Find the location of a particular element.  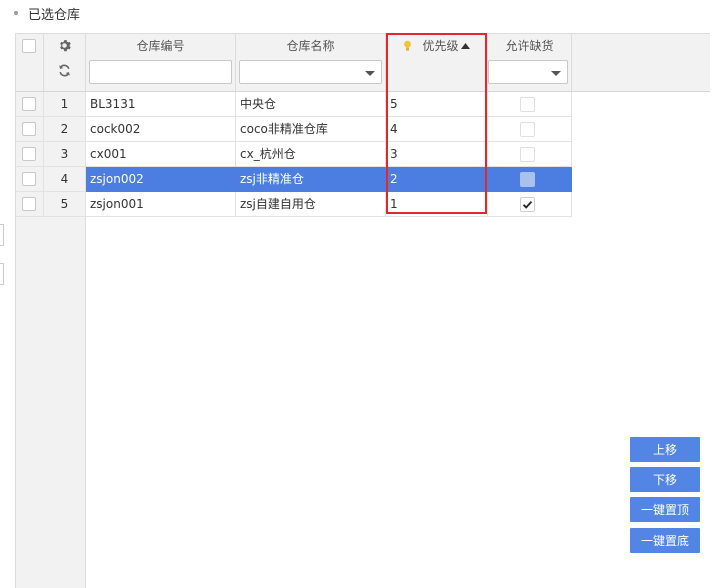

cell-priority: 2 is located at coordinates (437, 179).